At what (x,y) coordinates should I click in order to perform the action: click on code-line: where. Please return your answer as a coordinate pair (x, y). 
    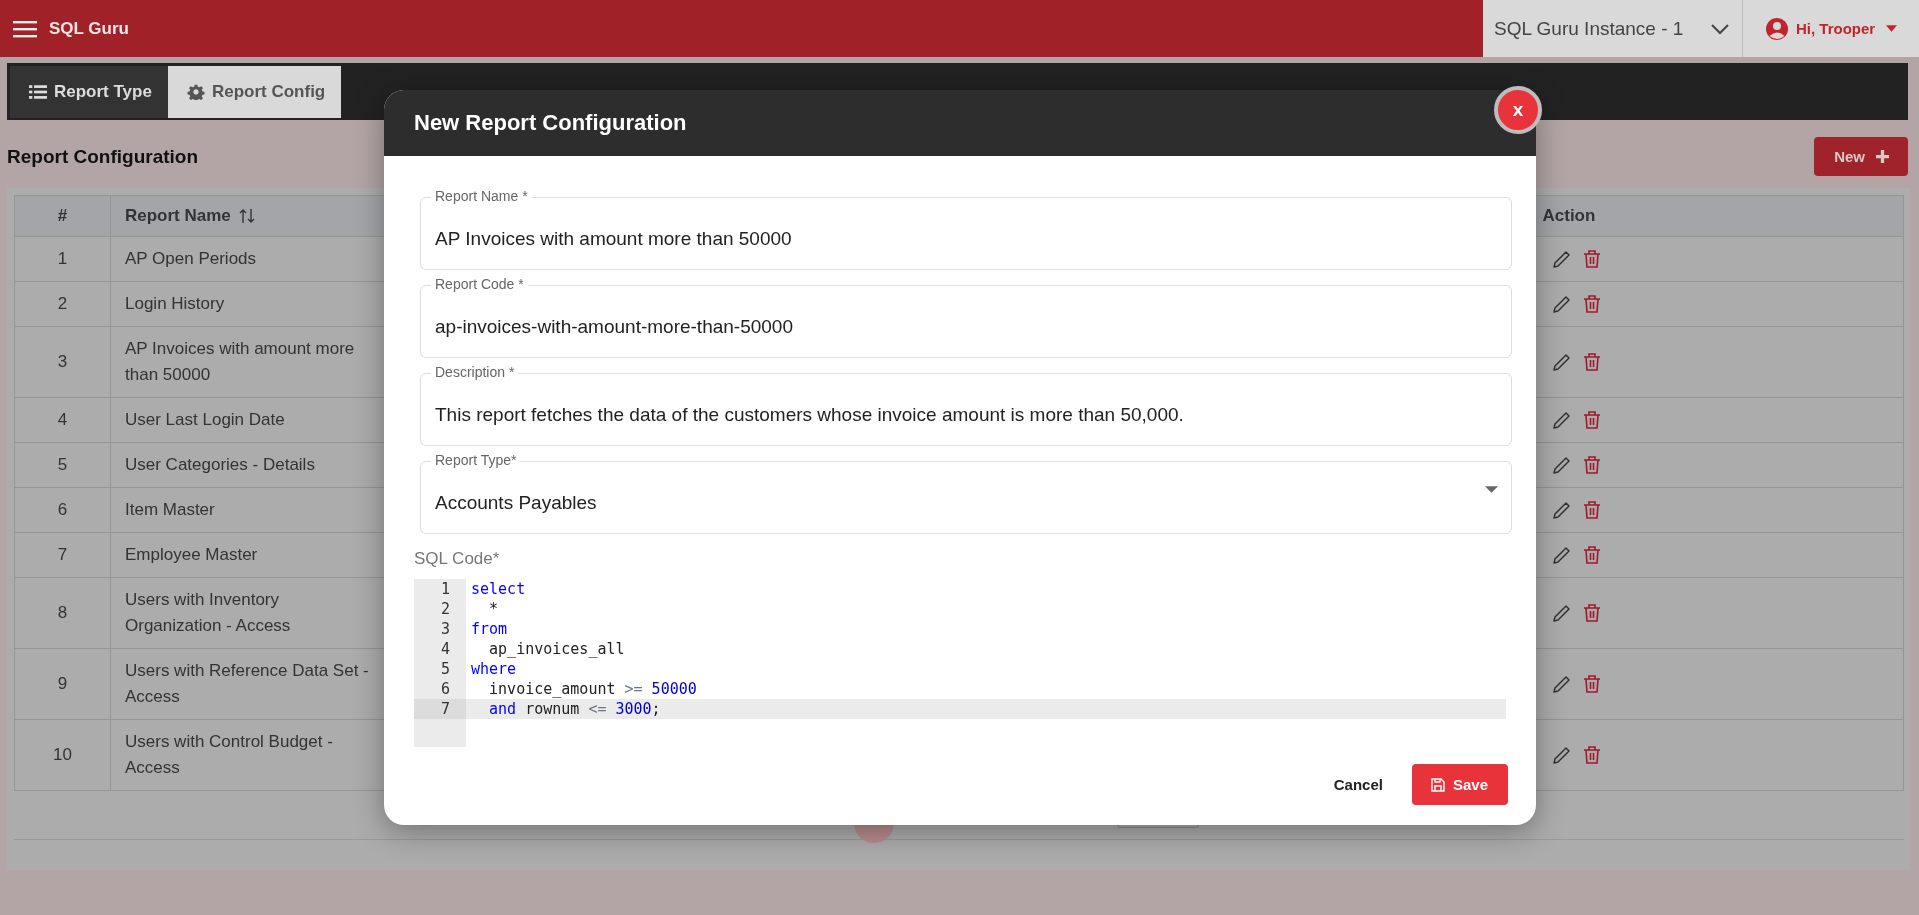
    Looking at the image, I should click on (494, 669).